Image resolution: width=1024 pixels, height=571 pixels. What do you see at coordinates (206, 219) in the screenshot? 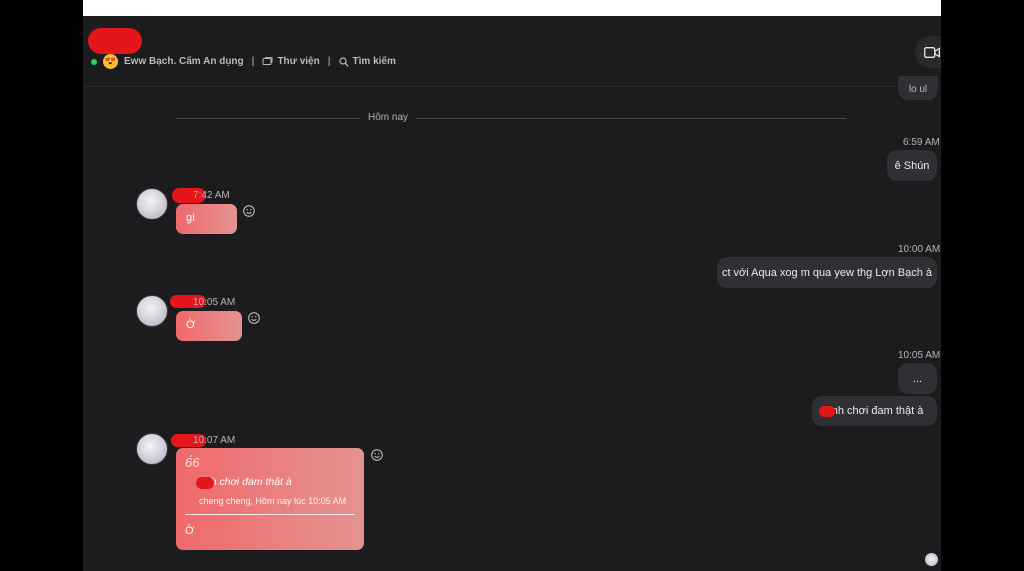
I see `message-bubble-incoming: gì` at bounding box center [206, 219].